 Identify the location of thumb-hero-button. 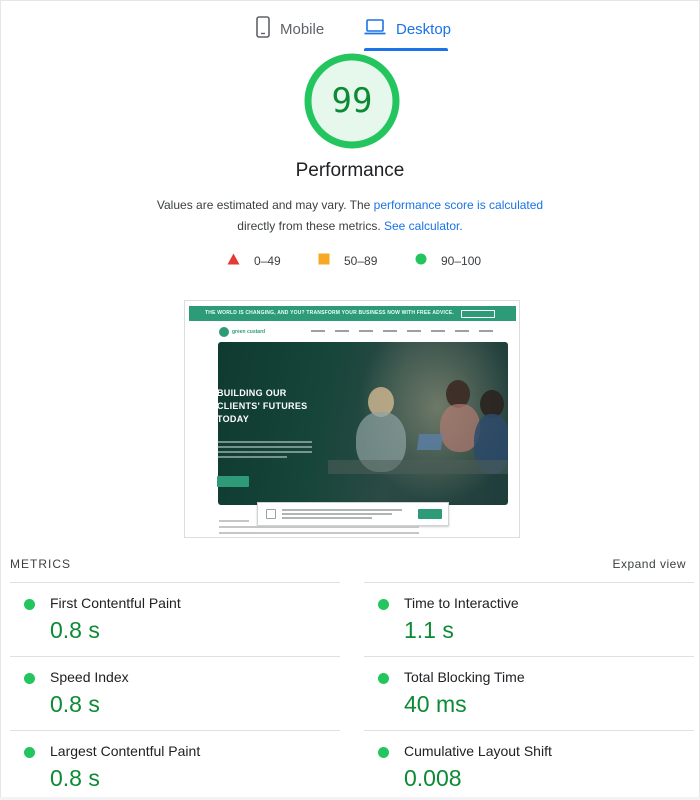
(233, 481).